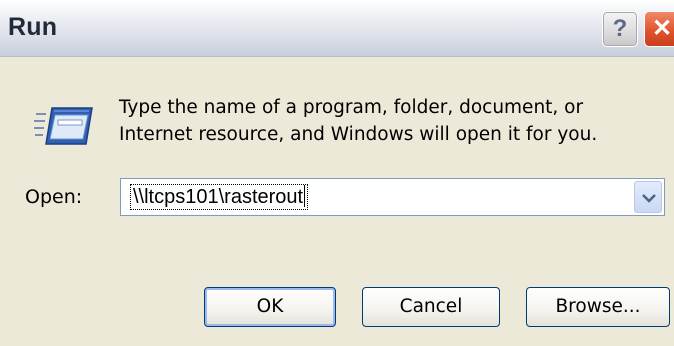 This screenshot has width=674, height=346. I want to click on open-label: Open:, so click(54, 197).